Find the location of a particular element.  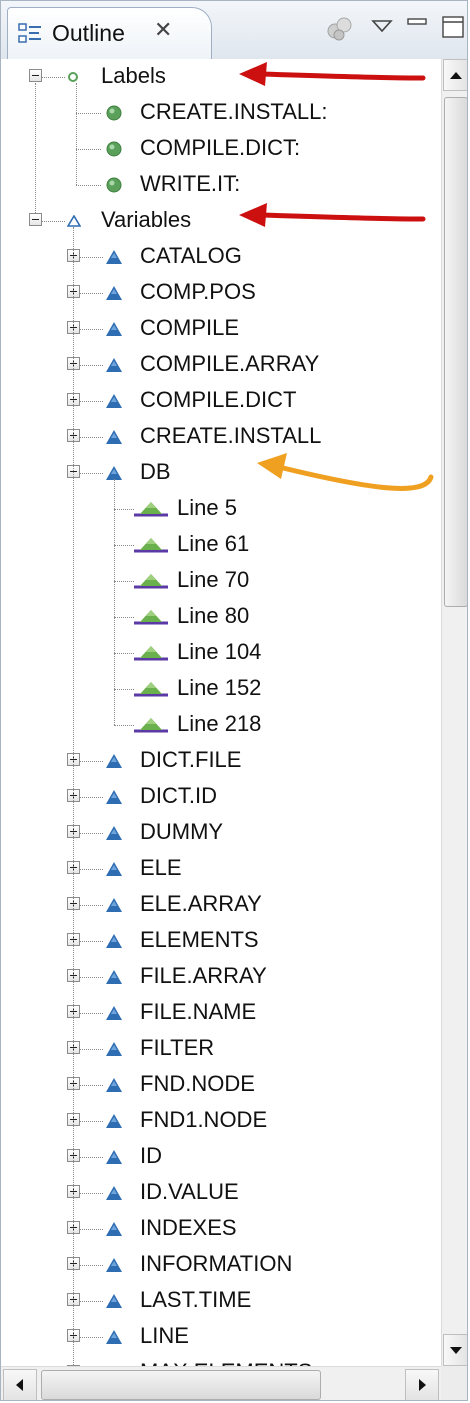

node-label: Line 104 is located at coordinates (219, 651).